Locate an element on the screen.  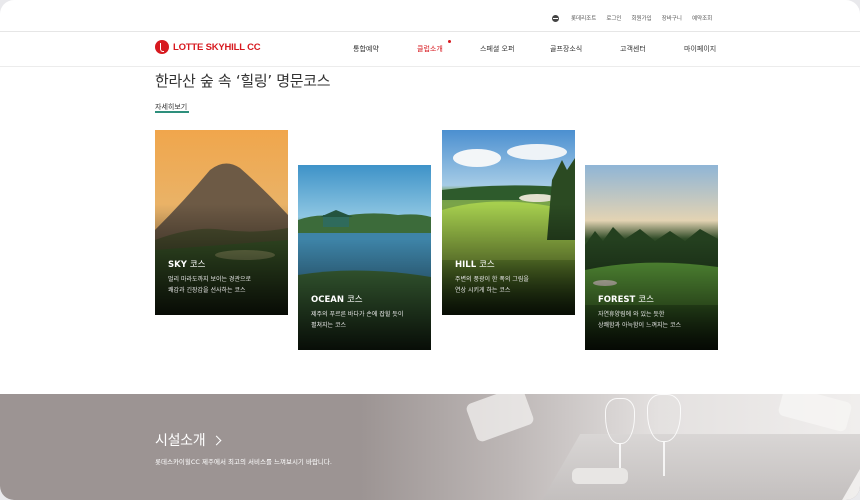
course-desc-line: 연상 시키게 하는 코스 is located at coordinates (483, 290).